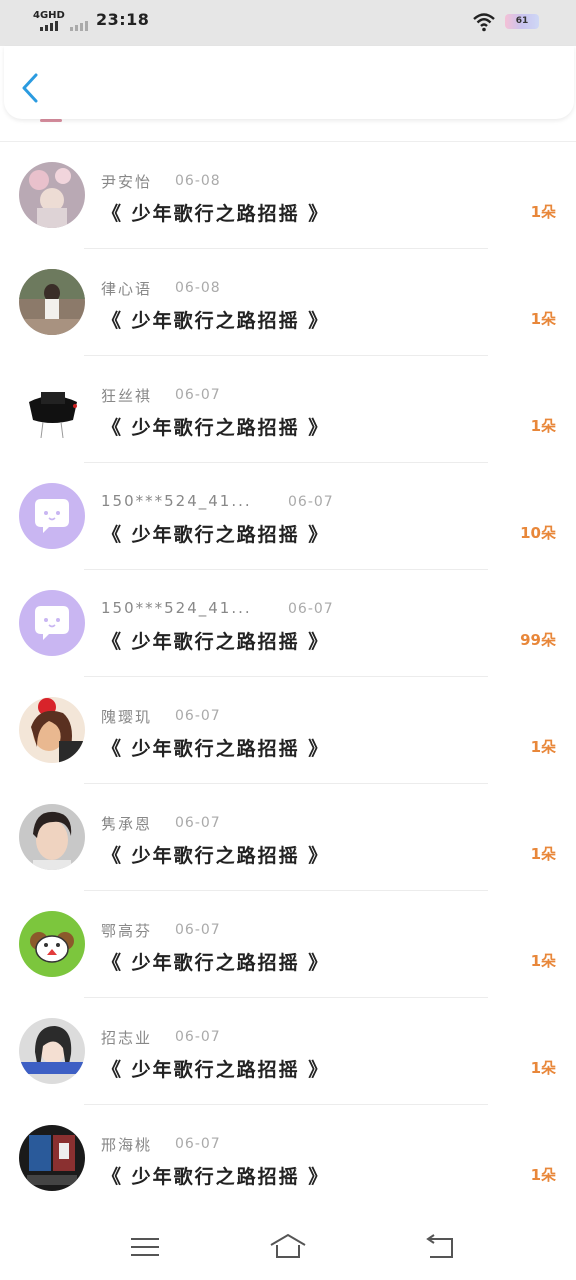  What do you see at coordinates (127, 824) in the screenshot?
I see `user-name: 隽承恩` at bounding box center [127, 824].